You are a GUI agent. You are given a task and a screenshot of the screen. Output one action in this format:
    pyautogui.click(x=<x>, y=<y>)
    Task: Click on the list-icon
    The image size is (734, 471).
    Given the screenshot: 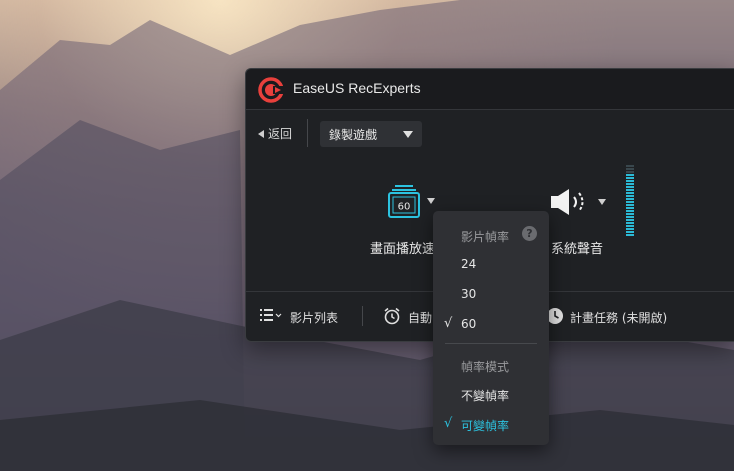 What is the action you would take?
    pyautogui.click(x=271, y=315)
    